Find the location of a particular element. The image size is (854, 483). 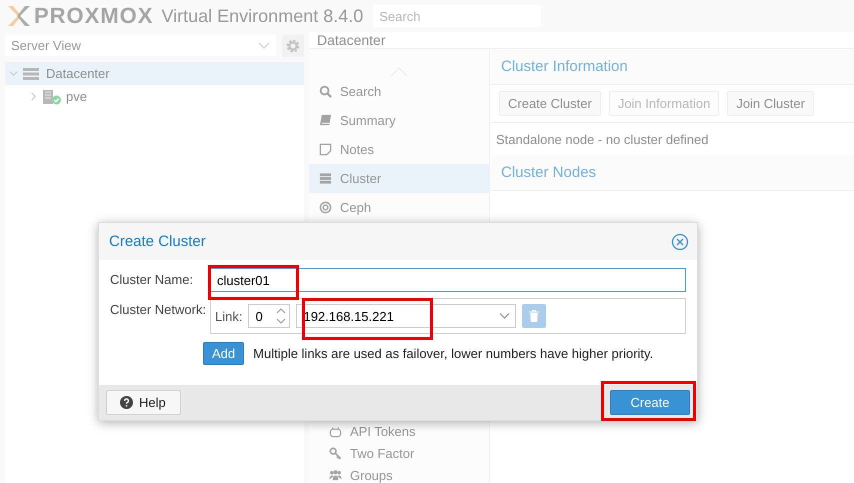

hint-text: Multiple links are used as failover, lower numbers have higher priority. is located at coordinates (453, 353).